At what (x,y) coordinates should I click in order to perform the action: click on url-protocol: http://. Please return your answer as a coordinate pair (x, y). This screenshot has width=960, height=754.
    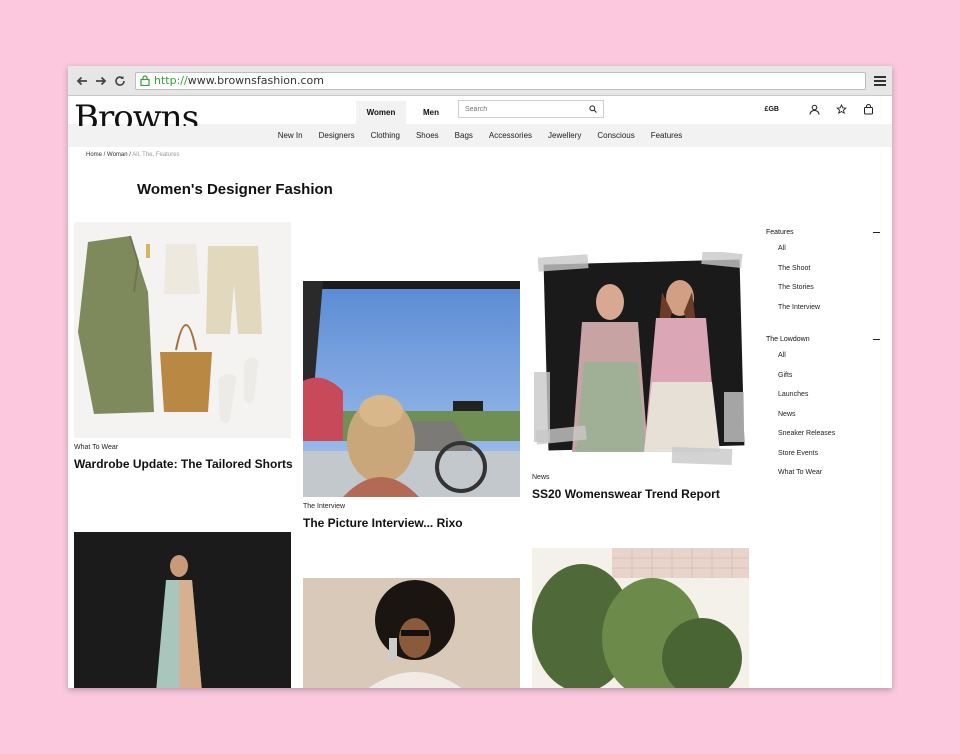
    Looking at the image, I should click on (171, 80).